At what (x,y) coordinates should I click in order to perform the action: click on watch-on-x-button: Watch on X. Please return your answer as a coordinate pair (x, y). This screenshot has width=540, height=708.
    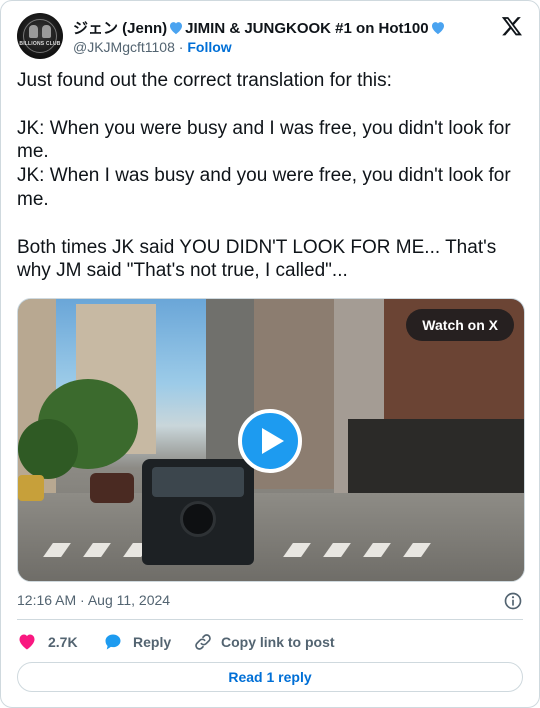
    Looking at the image, I should click on (460, 325).